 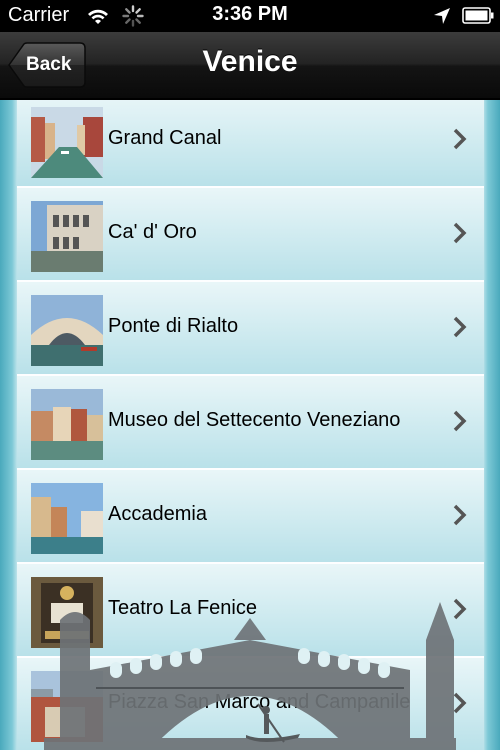 I want to click on battery-icon, so click(x=478, y=15).